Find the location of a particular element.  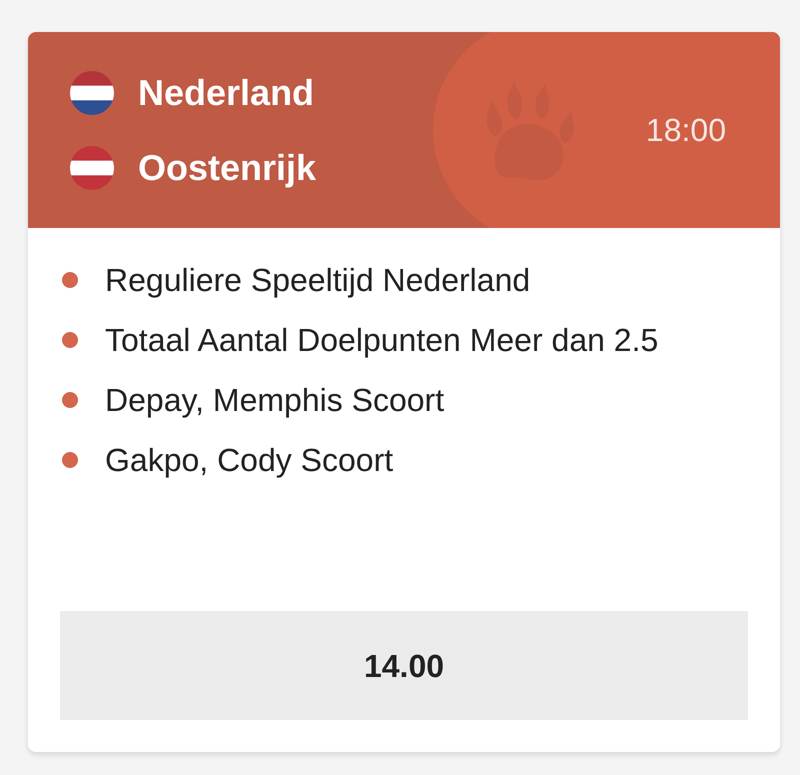

team-name: Oostenrijk is located at coordinates (227, 168).